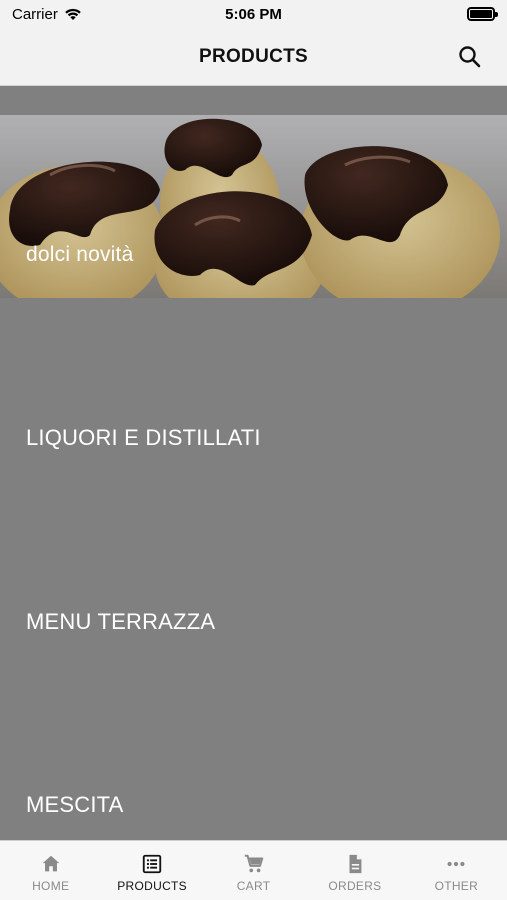 This screenshot has width=507, height=900. What do you see at coordinates (35, 14) in the screenshot?
I see `carrier-label: Carrier` at bounding box center [35, 14].